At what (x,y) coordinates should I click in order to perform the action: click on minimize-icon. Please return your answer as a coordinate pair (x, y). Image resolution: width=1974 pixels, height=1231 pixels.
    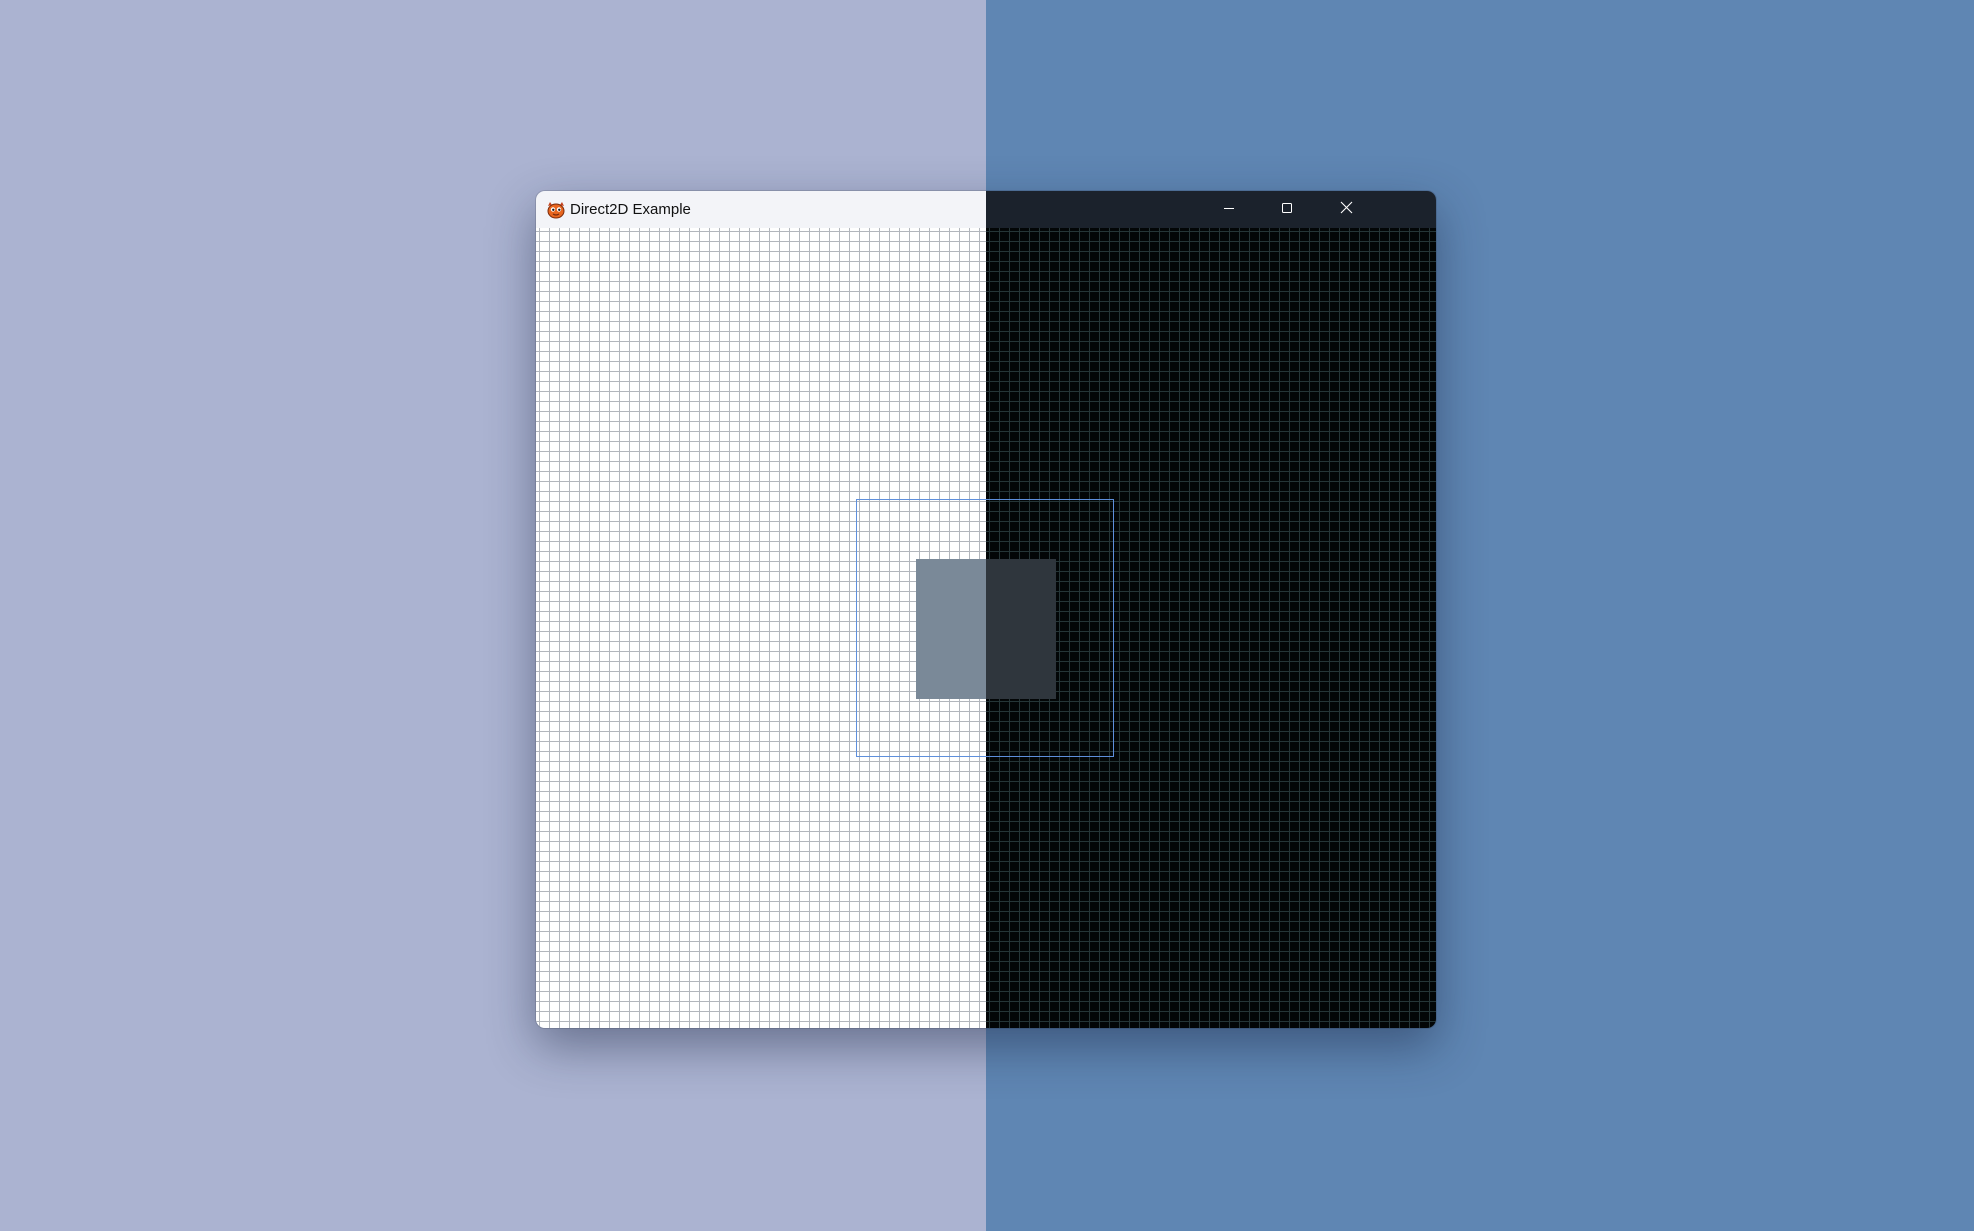
    Looking at the image, I should click on (1229, 210).